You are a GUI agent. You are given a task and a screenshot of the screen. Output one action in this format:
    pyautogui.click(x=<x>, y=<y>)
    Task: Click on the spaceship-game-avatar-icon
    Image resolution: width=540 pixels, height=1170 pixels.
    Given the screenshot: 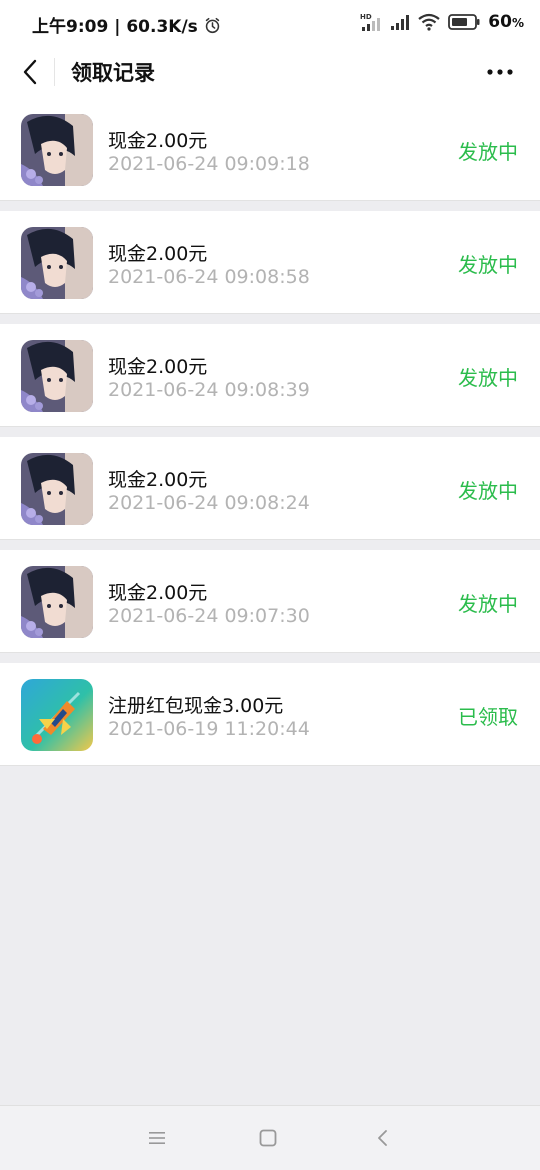 What is the action you would take?
    pyautogui.click(x=57, y=715)
    